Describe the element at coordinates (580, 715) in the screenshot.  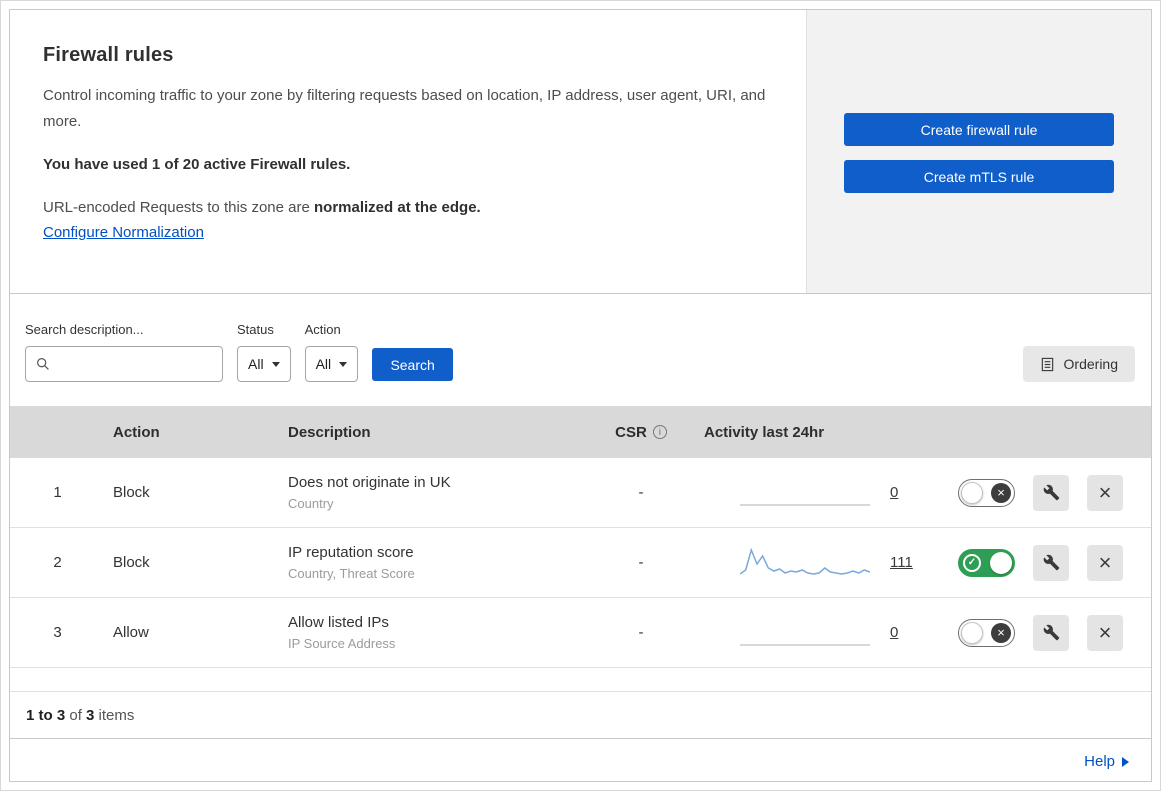
I see `pagination-summary: 1 to 3 of 3 items` at that location.